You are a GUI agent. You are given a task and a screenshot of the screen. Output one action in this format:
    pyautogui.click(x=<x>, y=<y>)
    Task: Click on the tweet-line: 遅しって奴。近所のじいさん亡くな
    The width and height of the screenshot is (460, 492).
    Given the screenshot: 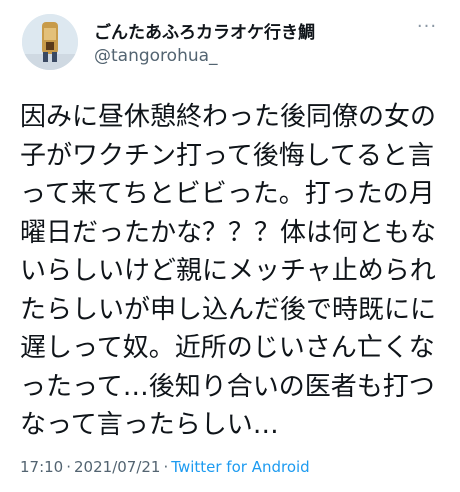 What is the action you would take?
    pyautogui.click(x=227, y=348)
    